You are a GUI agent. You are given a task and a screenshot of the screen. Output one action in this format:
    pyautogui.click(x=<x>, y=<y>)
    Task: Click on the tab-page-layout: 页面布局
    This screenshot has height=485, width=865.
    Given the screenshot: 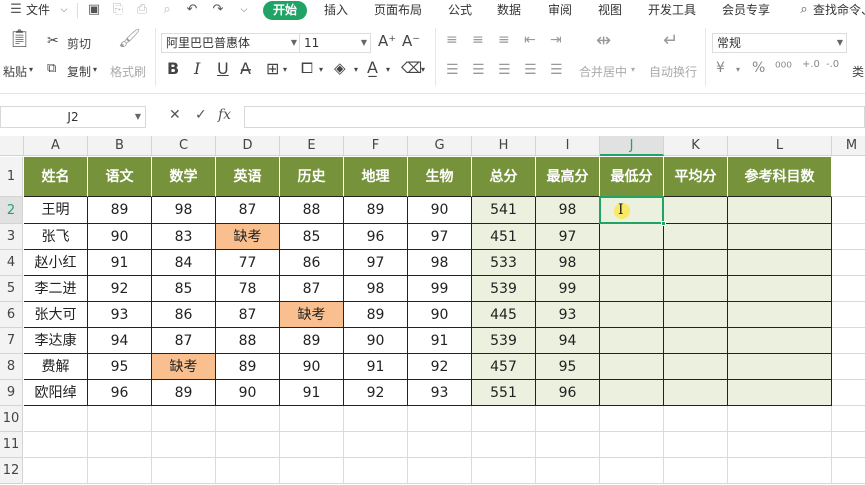 What is the action you would take?
    pyautogui.click(x=398, y=11)
    